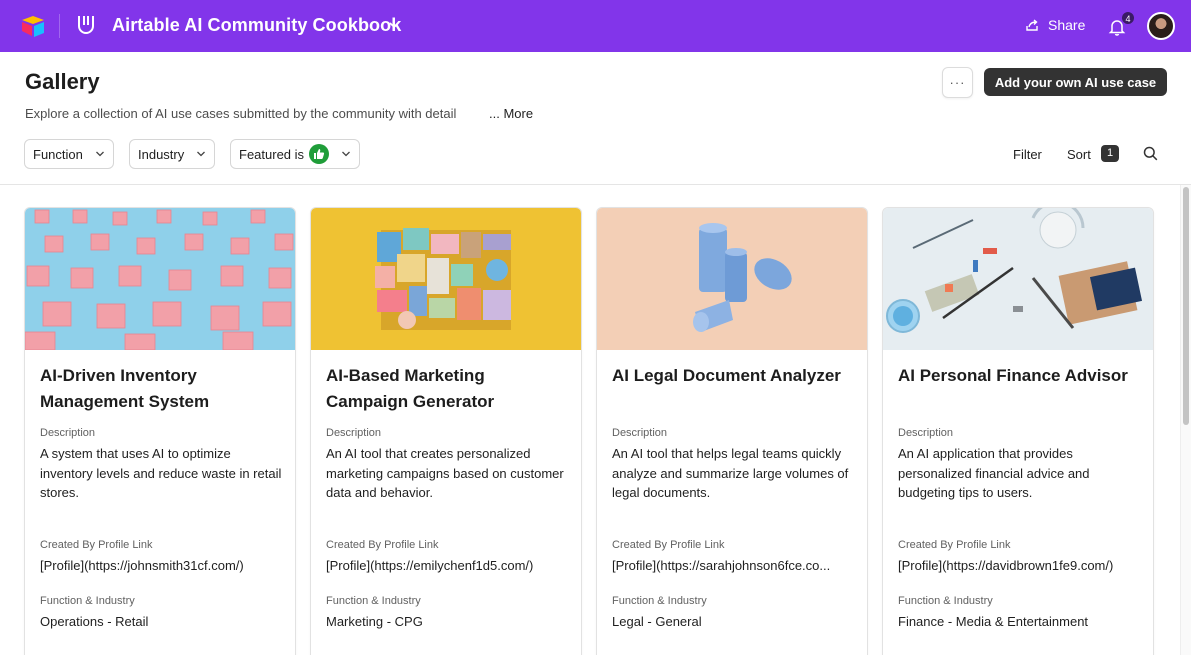 The height and width of the screenshot is (655, 1191). Describe the element at coordinates (33, 26) in the screenshot. I see `airtable-logo-icon` at that location.